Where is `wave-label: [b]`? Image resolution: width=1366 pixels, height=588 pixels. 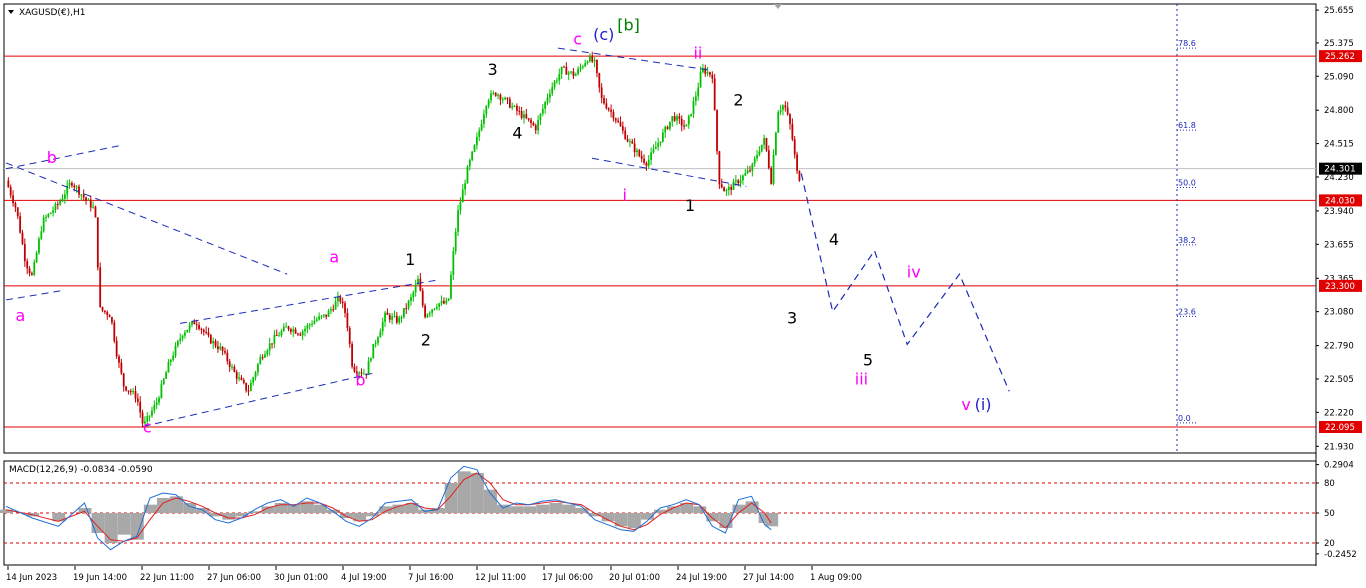 wave-label: [b] is located at coordinates (628, 25).